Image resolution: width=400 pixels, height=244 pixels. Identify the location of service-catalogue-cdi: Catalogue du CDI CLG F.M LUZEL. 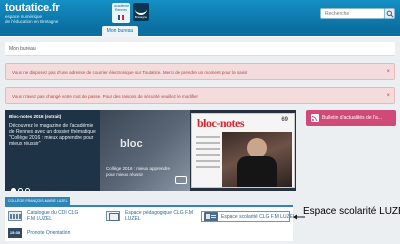
(52, 216).